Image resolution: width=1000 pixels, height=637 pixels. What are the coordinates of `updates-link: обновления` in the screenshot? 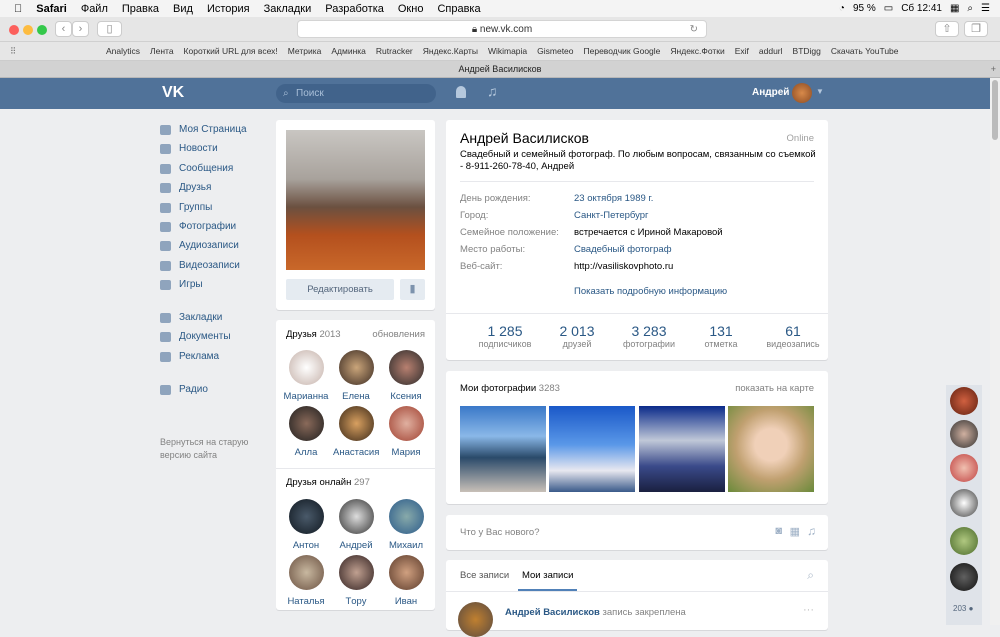 It's located at (398, 334).